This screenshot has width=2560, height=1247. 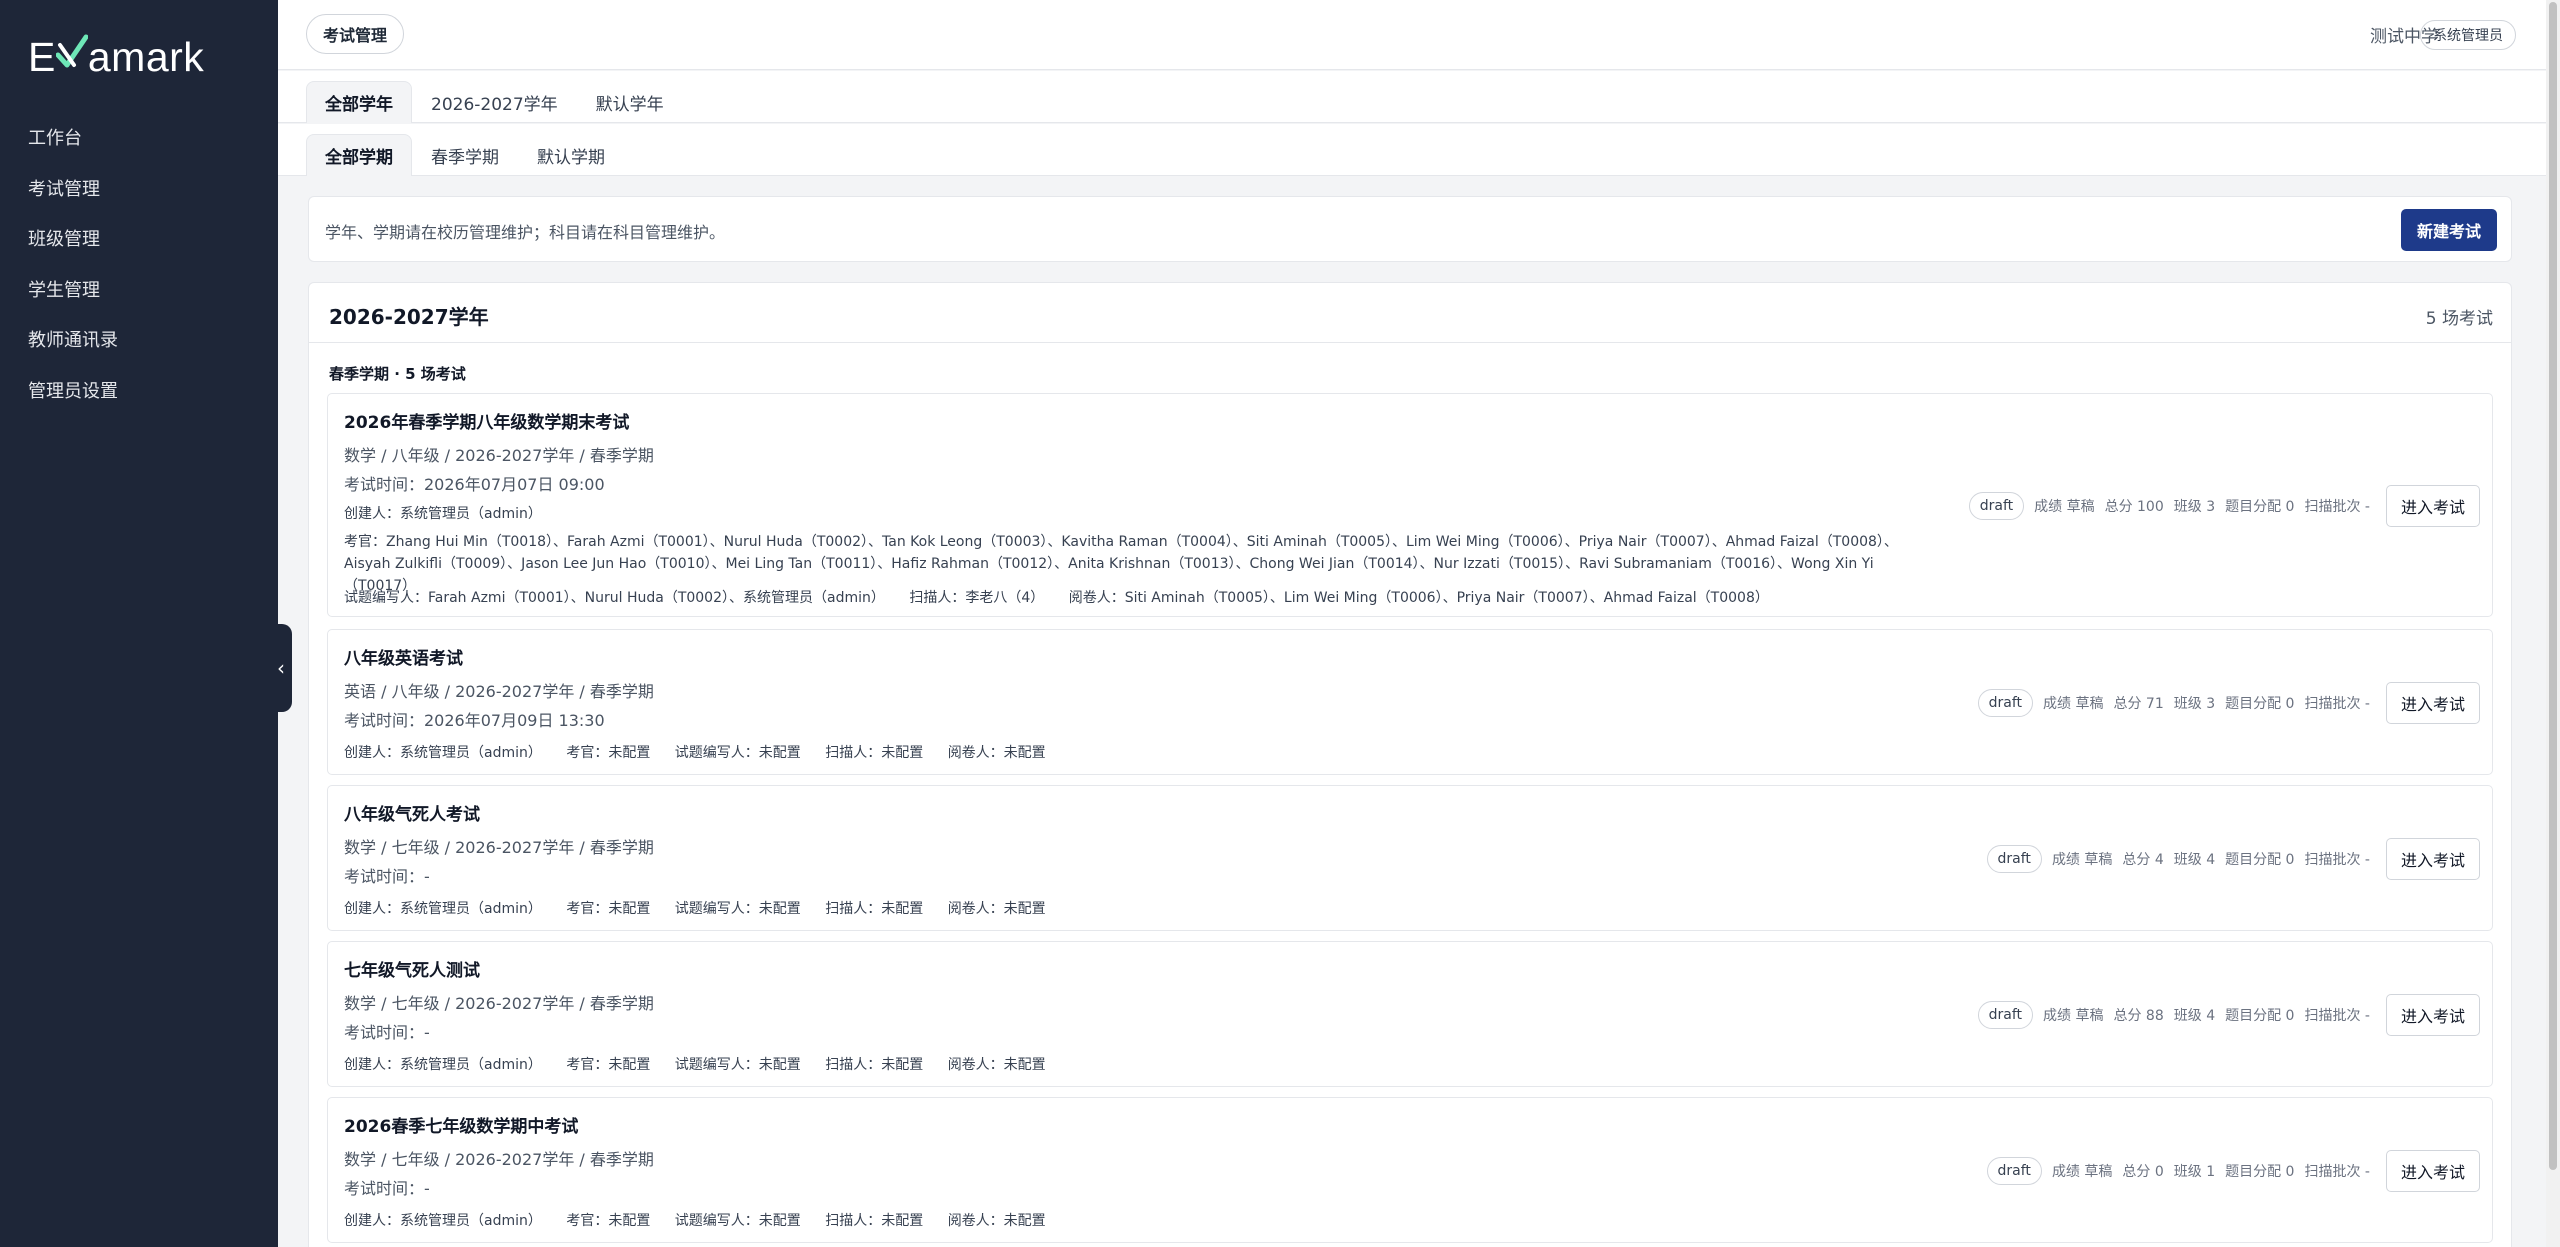 What do you see at coordinates (1412, 97) in the screenshot?
I see `year-tabs: 全部学年 2026-2027学年 默认学年` at bounding box center [1412, 97].